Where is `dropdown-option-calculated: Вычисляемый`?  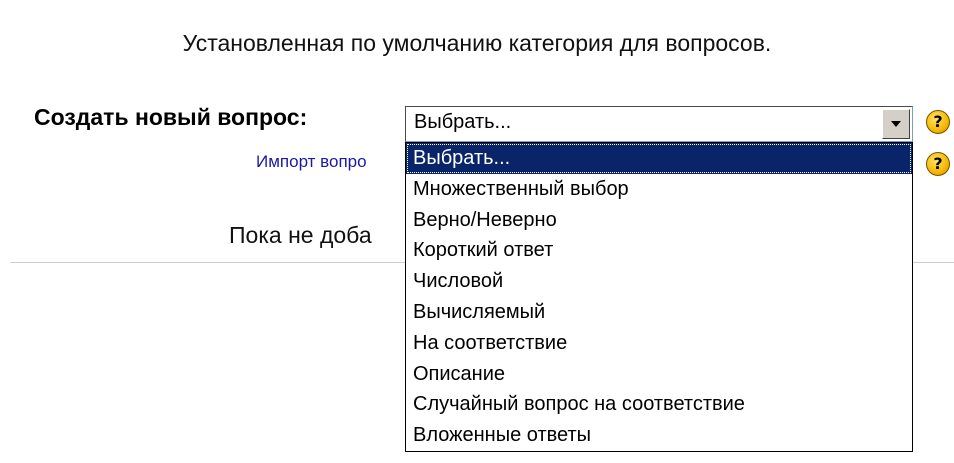
dropdown-option-calculated: Вычисляемый is located at coordinates (659, 312).